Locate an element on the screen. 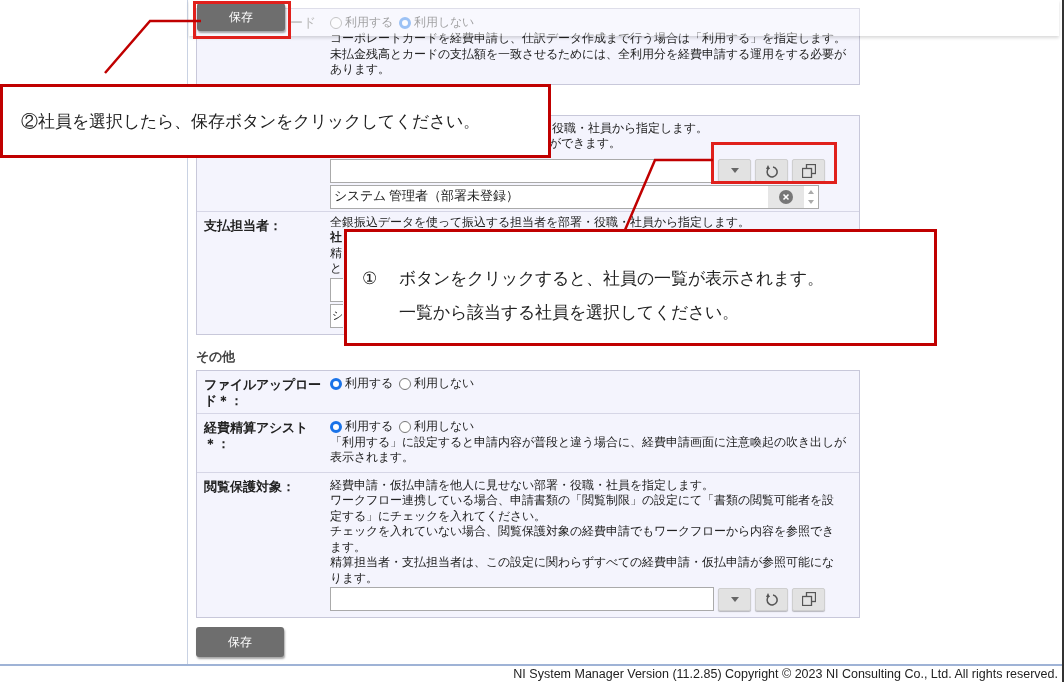 Image resolution: width=1064 pixels, height=682 pixels. section-heading: その他 is located at coordinates (216, 356).